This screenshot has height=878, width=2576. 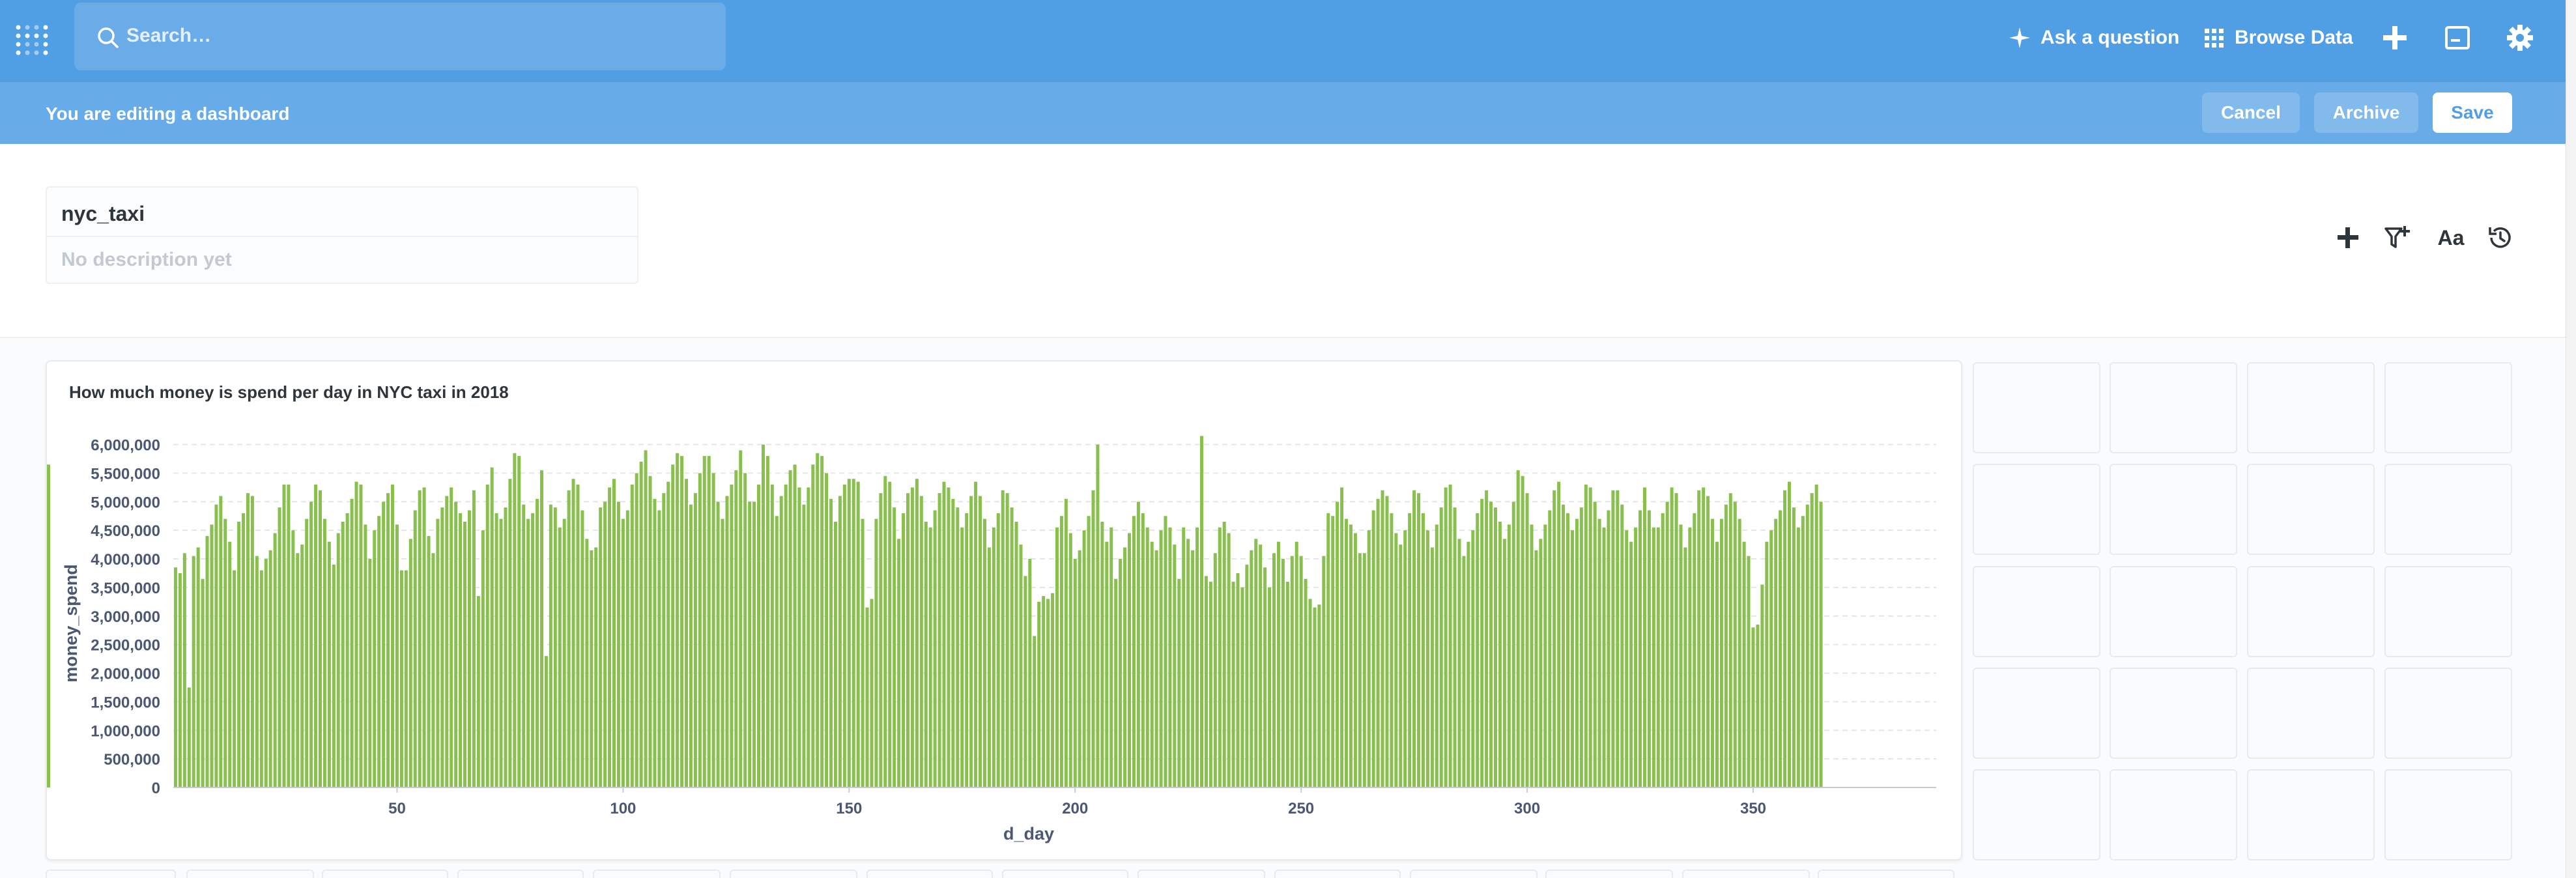 I want to click on text-icon: Aa, so click(x=2451, y=238).